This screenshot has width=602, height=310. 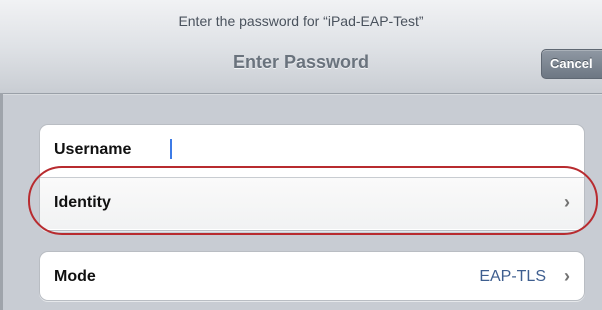 What do you see at coordinates (512, 276) in the screenshot?
I see `mode-value: EAP-TLS` at bounding box center [512, 276].